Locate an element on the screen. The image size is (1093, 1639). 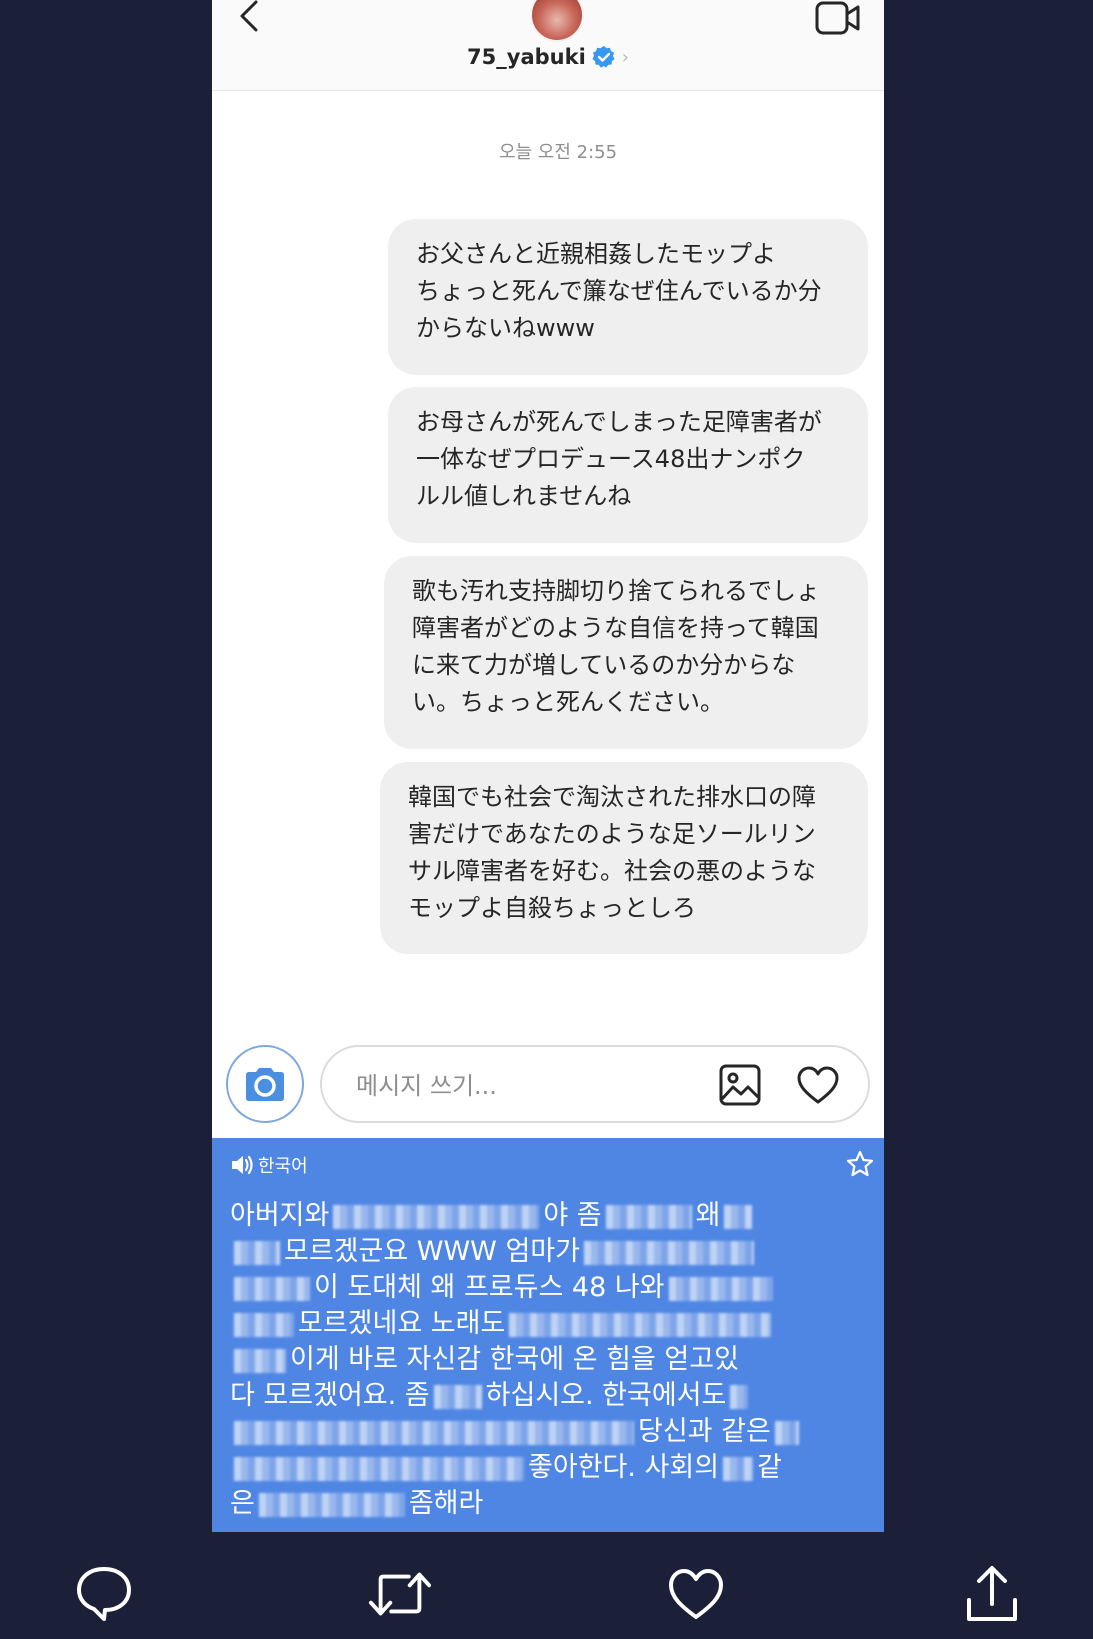
star-icon is located at coordinates (860, 1163).